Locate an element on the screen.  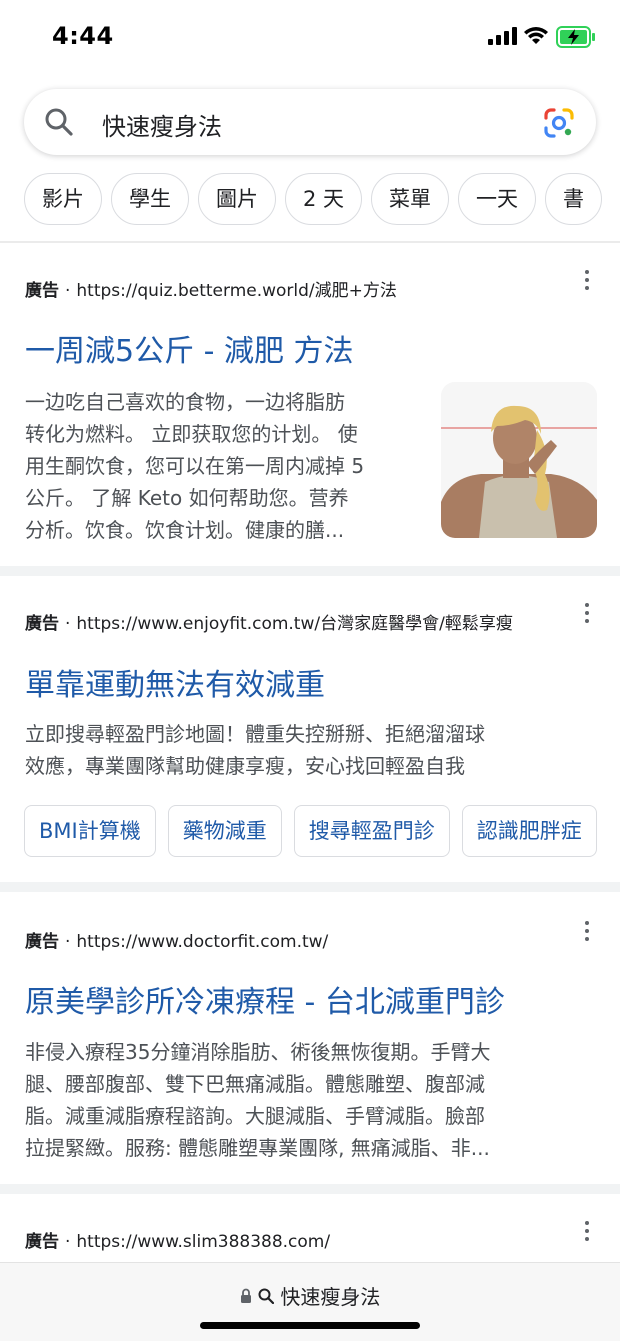
ad-url: https://quiz.betterme.world/減肥+方法 is located at coordinates (236, 291).